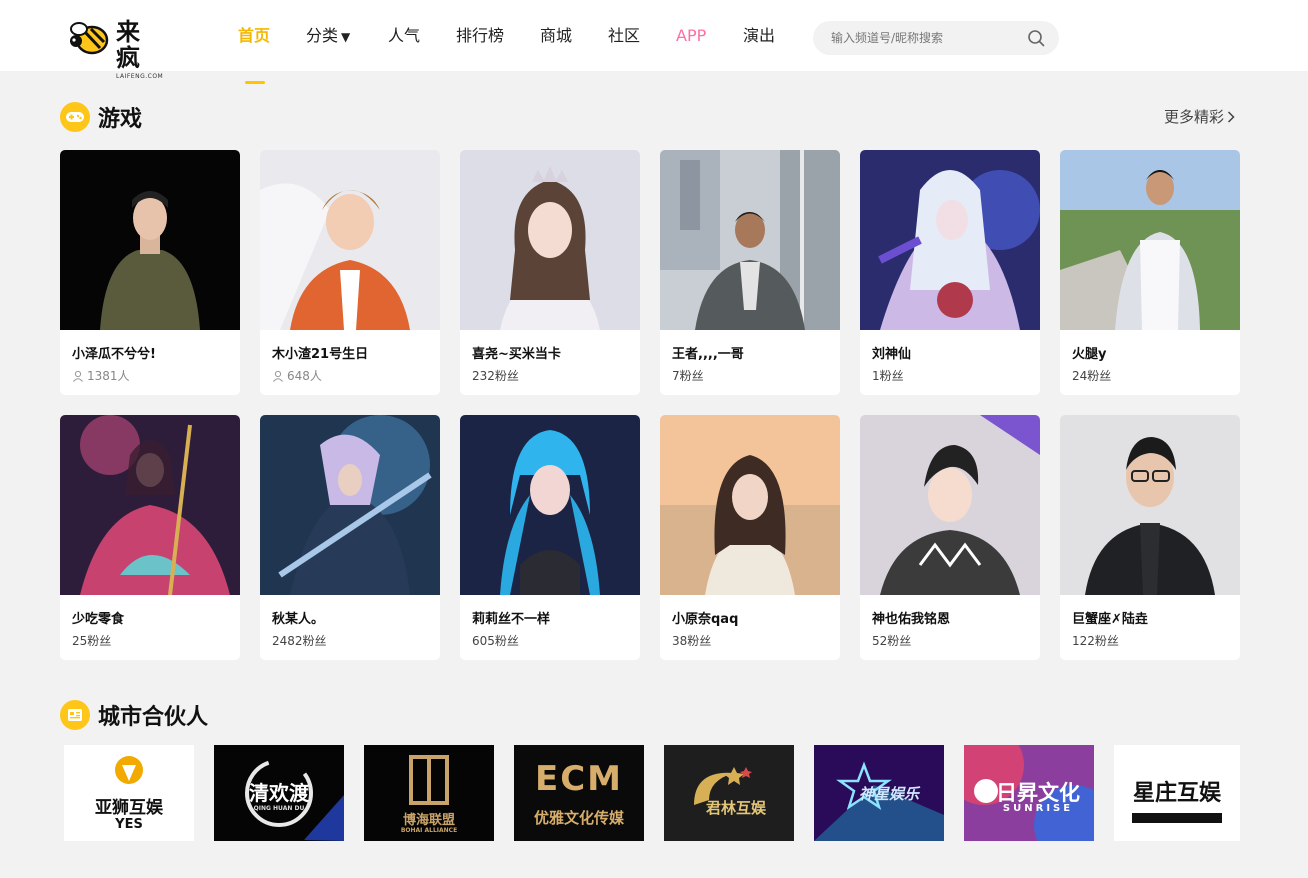 The width and height of the screenshot is (1308, 878). I want to click on partner-logo: ECM 优雅文化传媒, so click(579, 793).